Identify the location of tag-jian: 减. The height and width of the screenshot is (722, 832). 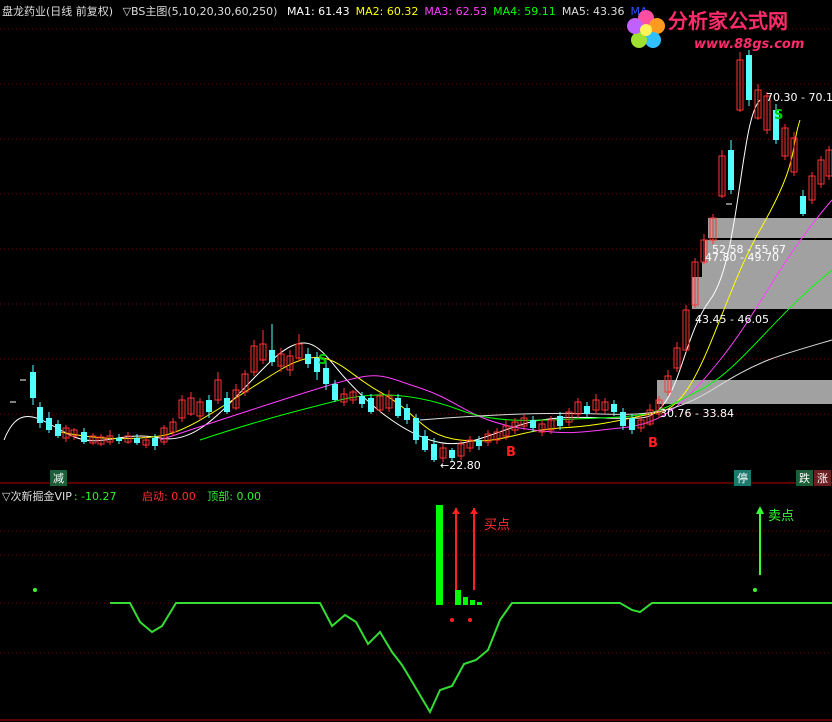
(58, 478).